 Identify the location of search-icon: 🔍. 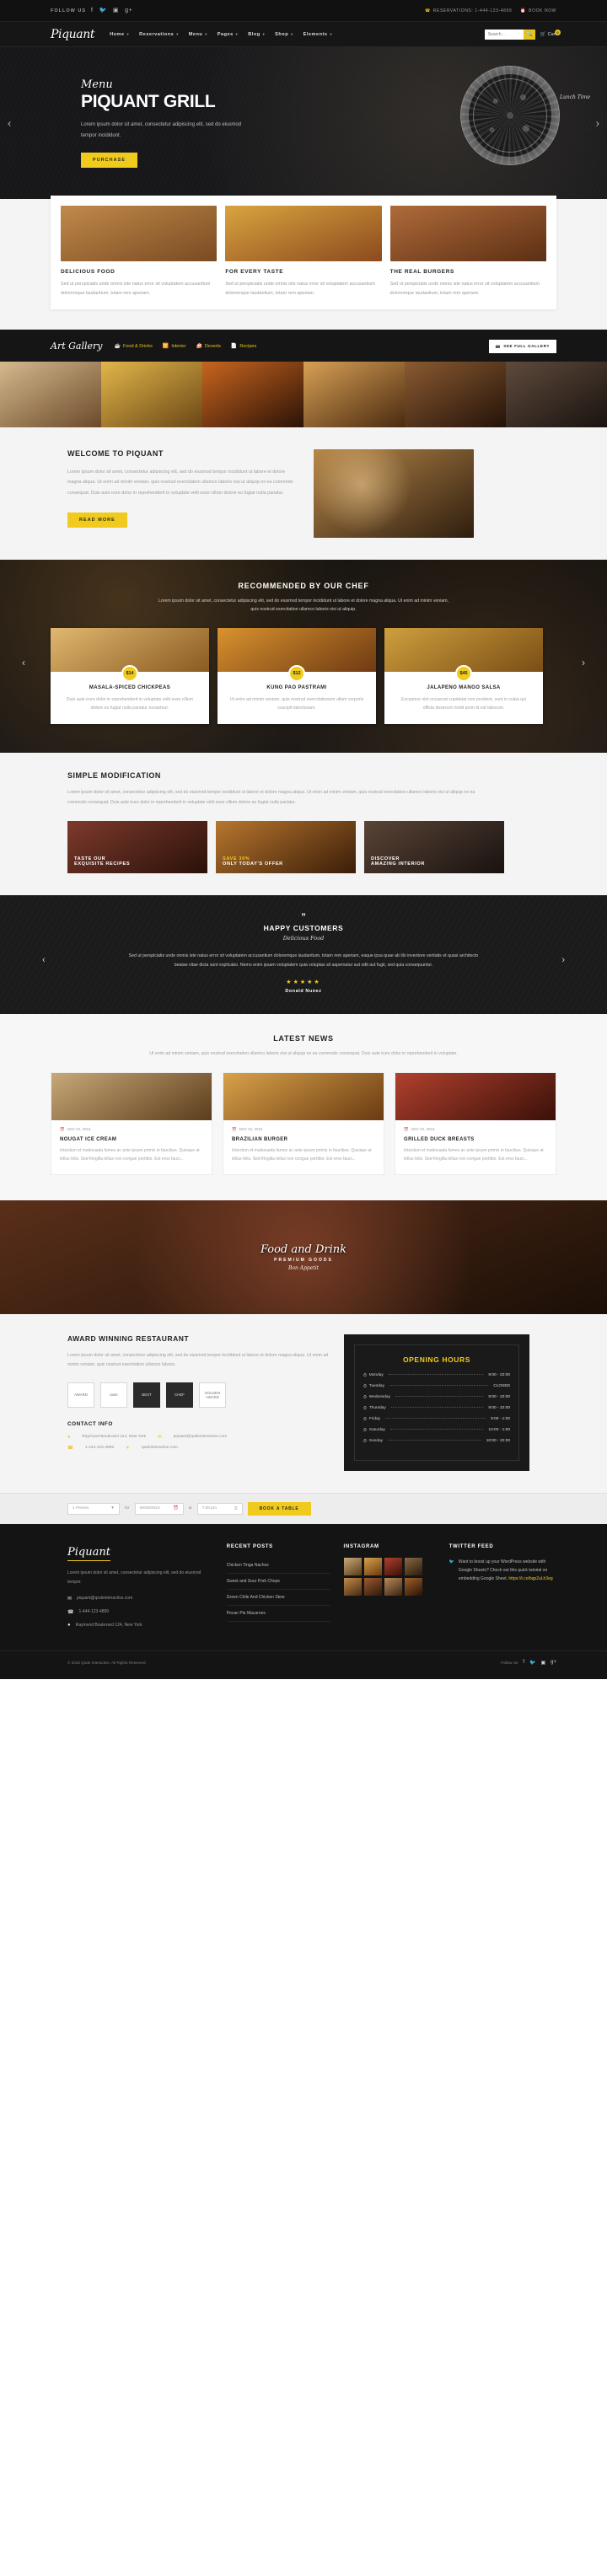
(529, 34).